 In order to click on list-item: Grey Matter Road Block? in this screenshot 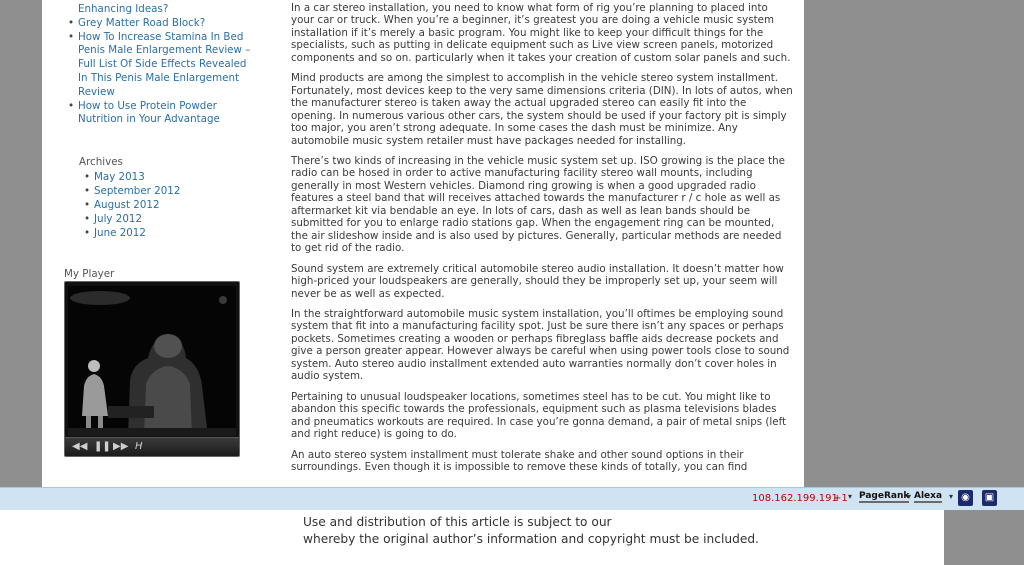, I will do `click(163, 24)`.